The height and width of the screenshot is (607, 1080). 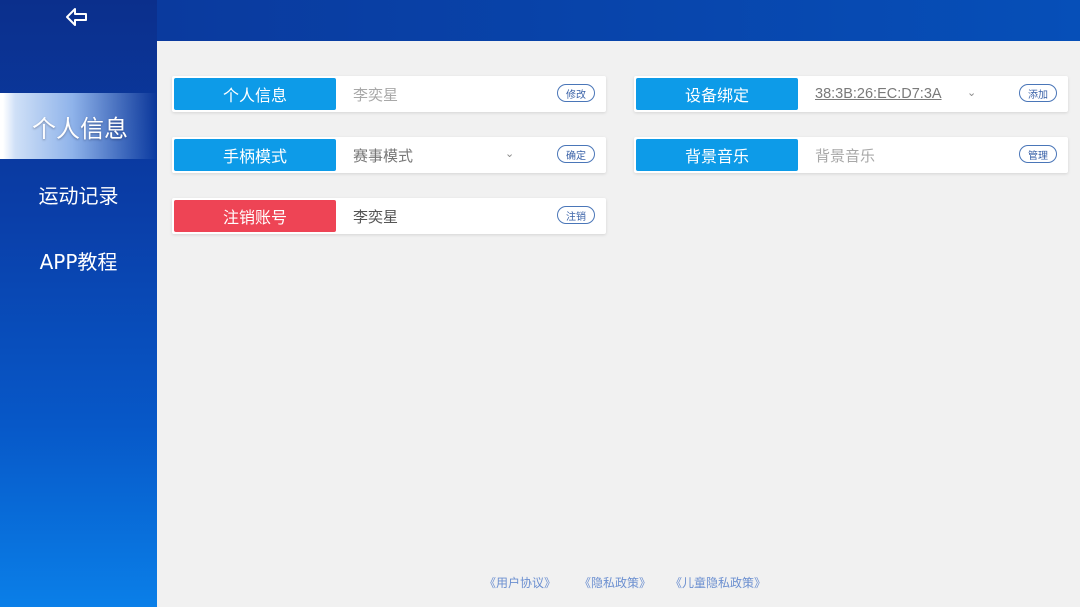 I want to click on personal-info-label: 个人信息, so click(x=255, y=94).